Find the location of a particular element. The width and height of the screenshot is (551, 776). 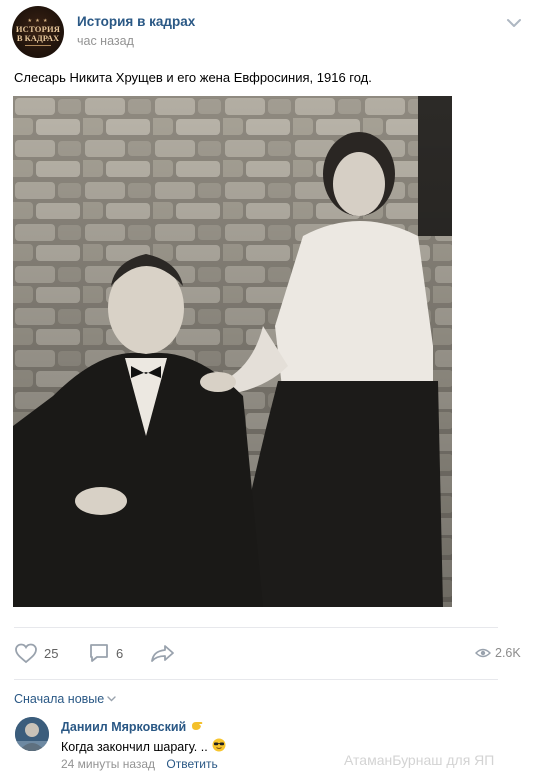

comments-count: 6 is located at coordinates (120, 653).